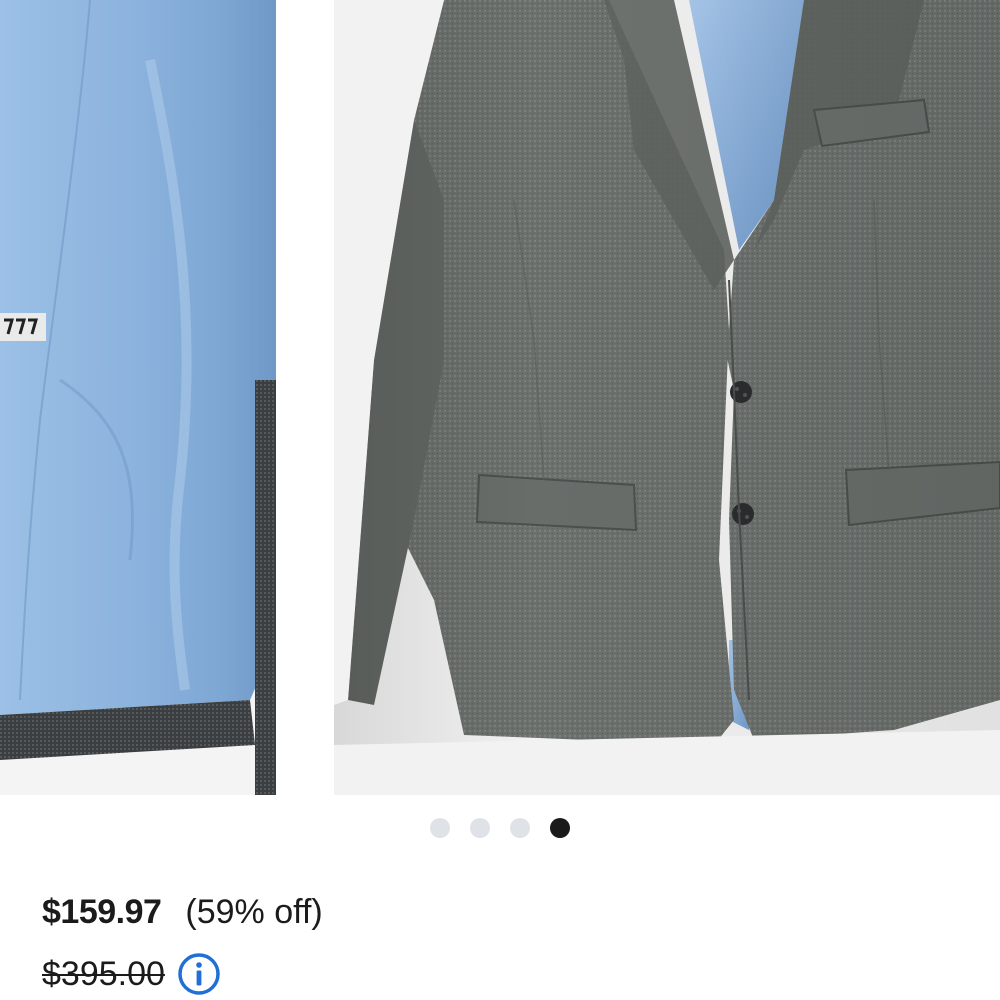 Image resolution: width=1000 pixels, height=1000 pixels. Describe the element at coordinates (182, 912) in the screenshot. I see `price-row: $159.97 (59% off)` at that location.